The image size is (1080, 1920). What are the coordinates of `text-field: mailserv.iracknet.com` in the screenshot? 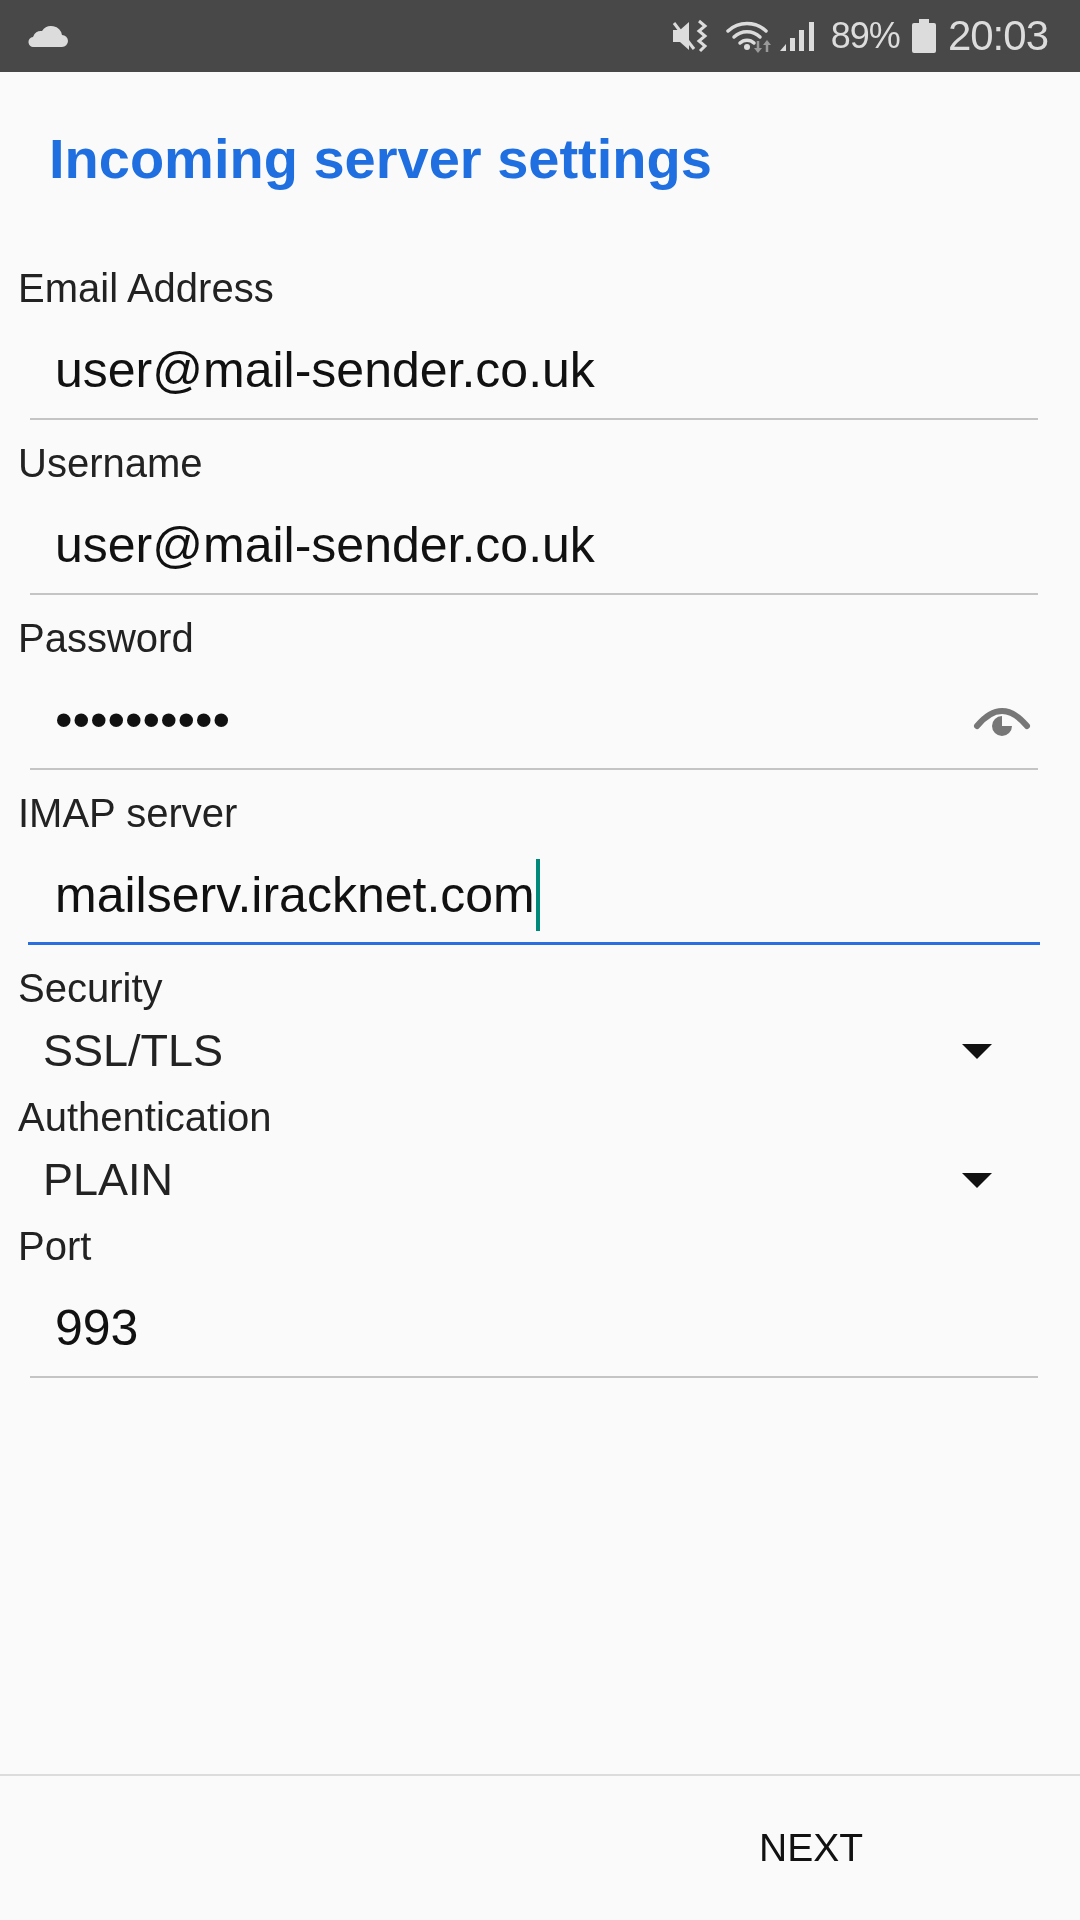 It's located at (534, 896).